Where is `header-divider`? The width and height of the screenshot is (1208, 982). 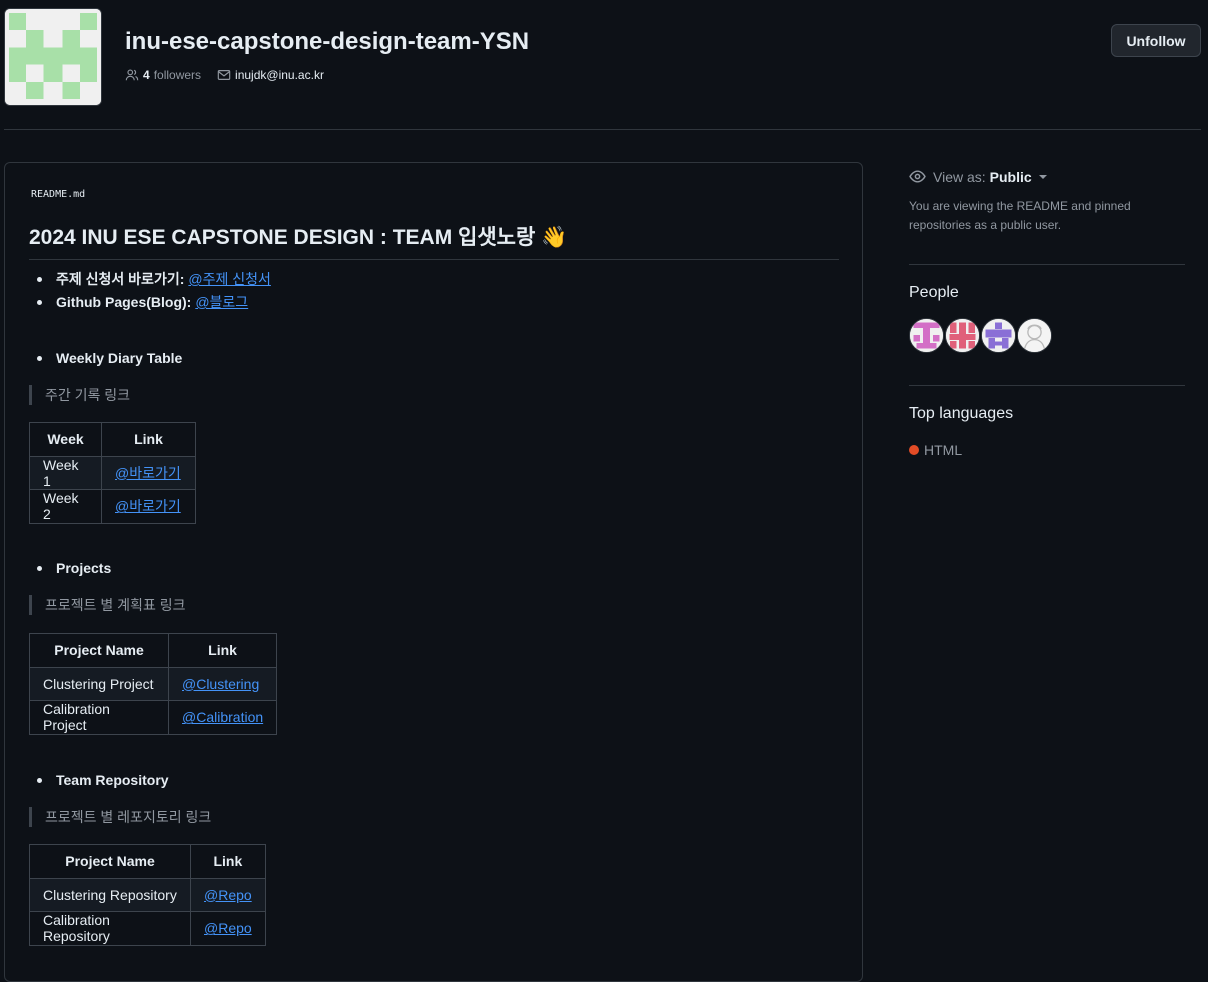 header-divider is located at coordinates (602, 129).